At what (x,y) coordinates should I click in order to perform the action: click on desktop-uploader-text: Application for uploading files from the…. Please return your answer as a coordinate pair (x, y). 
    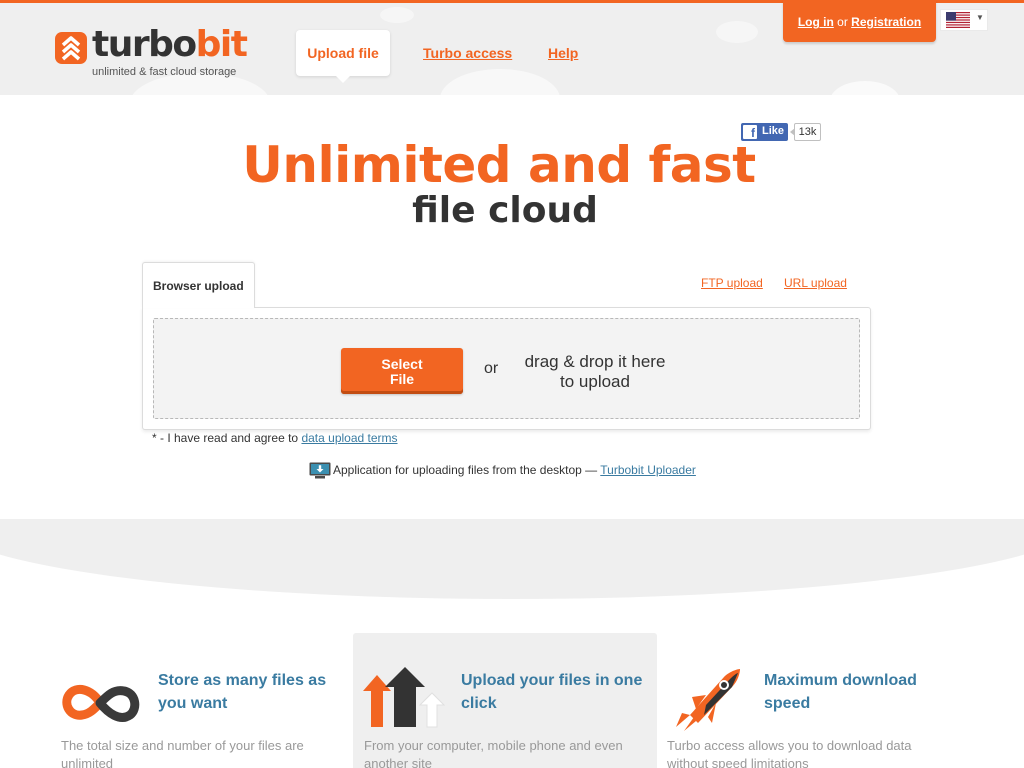
    Looking at the image, I should click on (514, 470).